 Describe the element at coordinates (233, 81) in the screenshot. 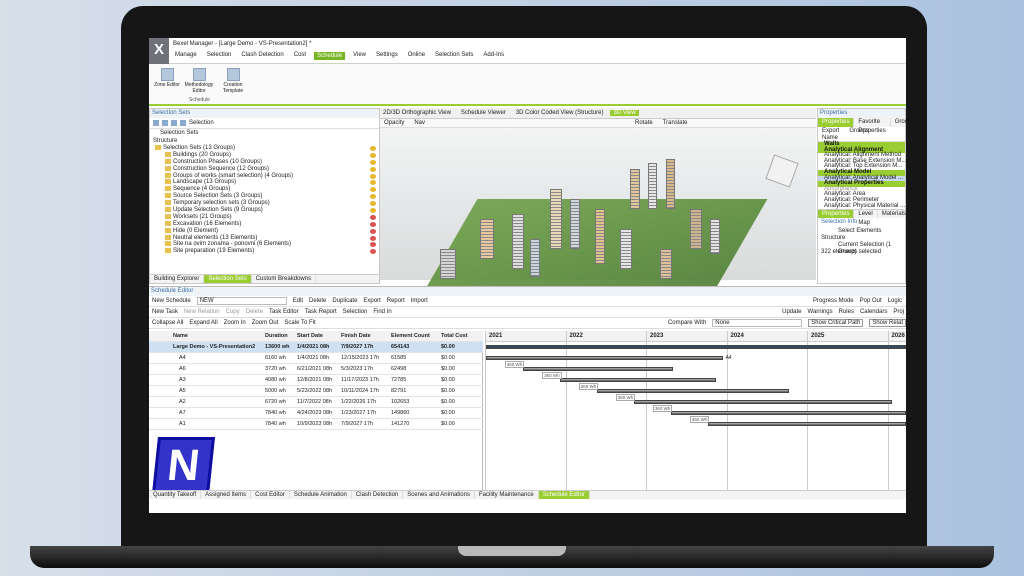

I see `creation-template-button: Creation Template` at that location.